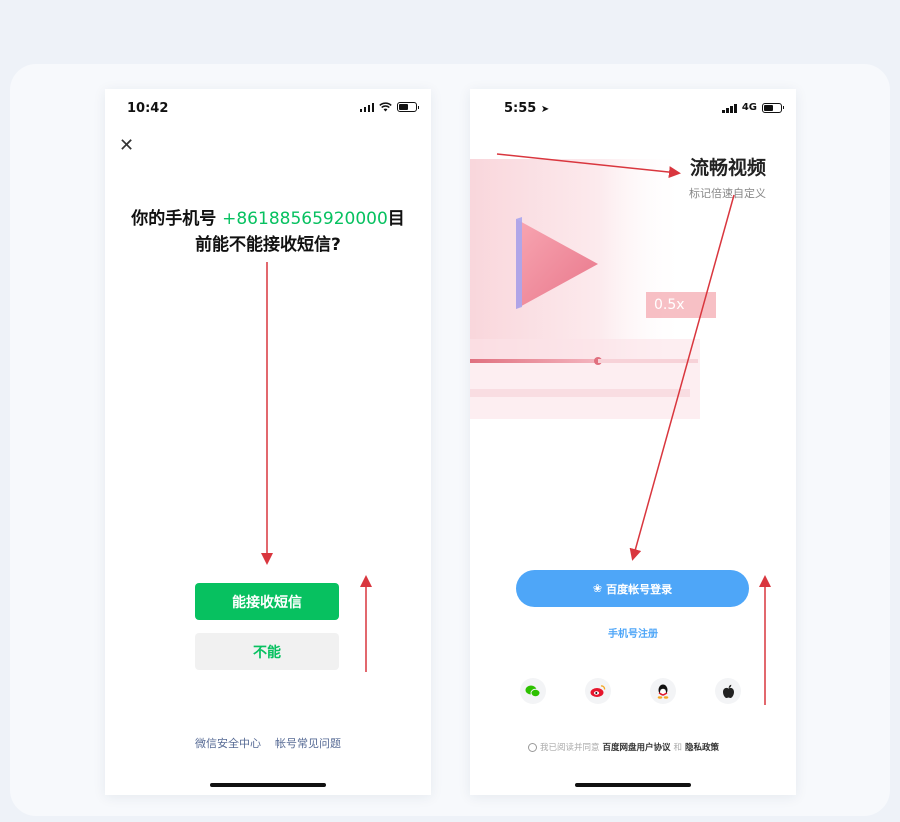 The width and height of the screenshot is (900, 822). What do you see at coordinates (267, 651) in the screenshot?
I see `cannot-sms-button: 不能` at bounding box center [267, 651].